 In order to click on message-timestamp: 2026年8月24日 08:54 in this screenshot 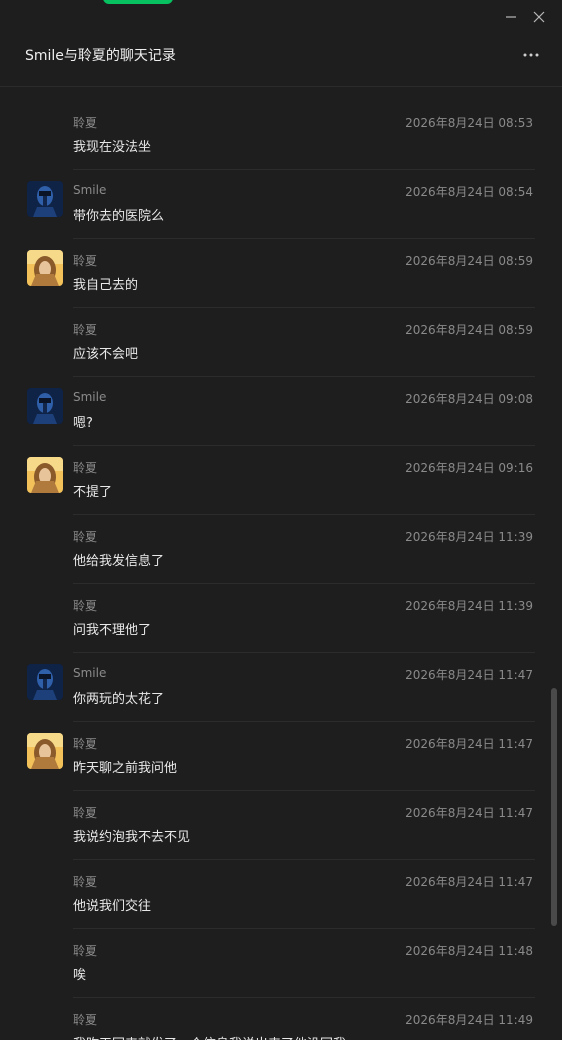, I will do `click(469, 192)`.